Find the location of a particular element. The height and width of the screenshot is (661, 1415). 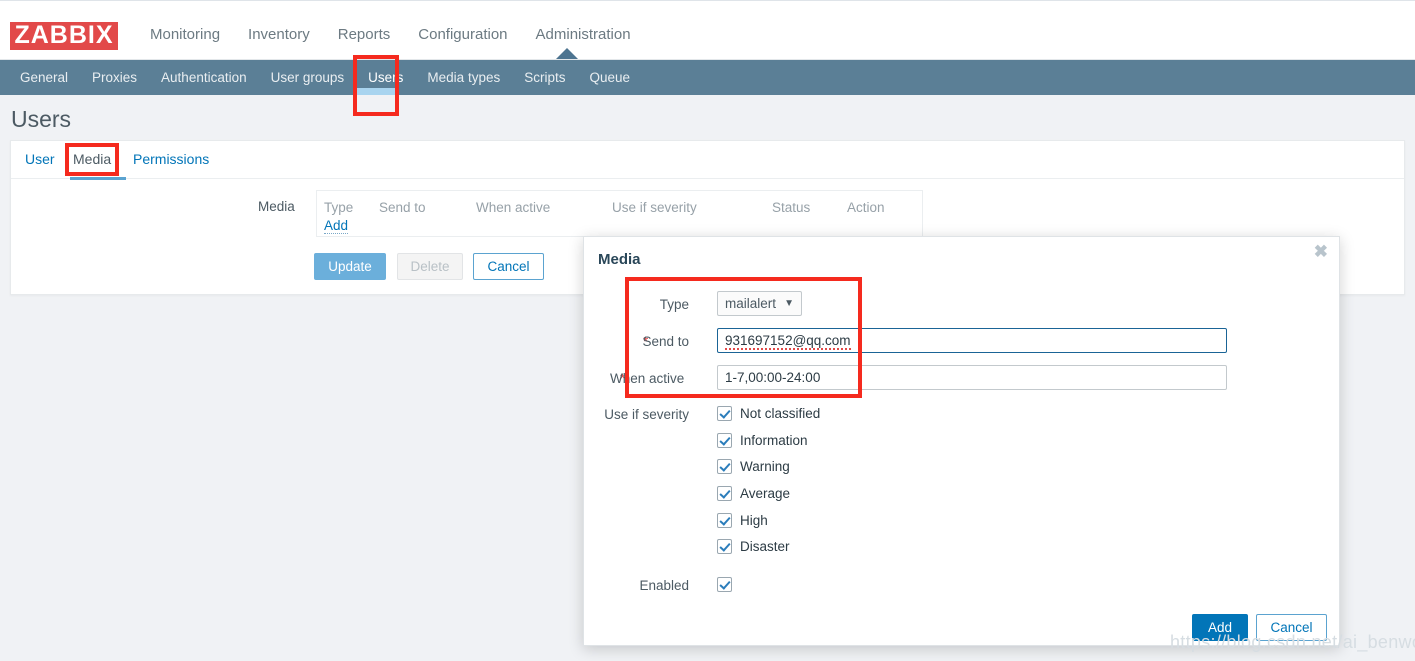

severity-checkbox-warning is located at coordinates (724, 466).